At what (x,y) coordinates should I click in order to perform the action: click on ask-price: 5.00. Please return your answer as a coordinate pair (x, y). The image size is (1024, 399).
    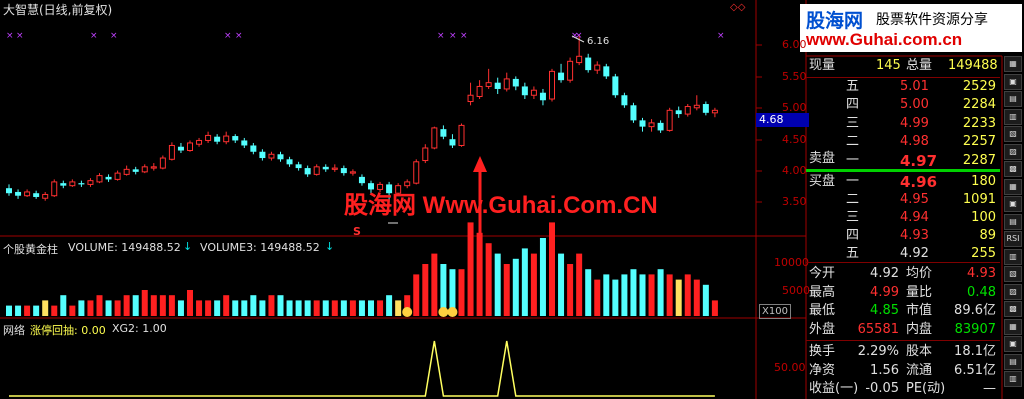
    Looking at the image, I should click on (914, 105).